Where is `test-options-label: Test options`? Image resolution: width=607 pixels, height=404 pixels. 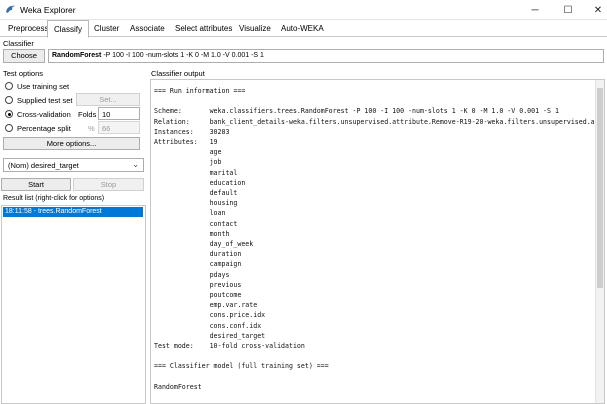 test-options-label: Test options is located at coordinates (23, 73).